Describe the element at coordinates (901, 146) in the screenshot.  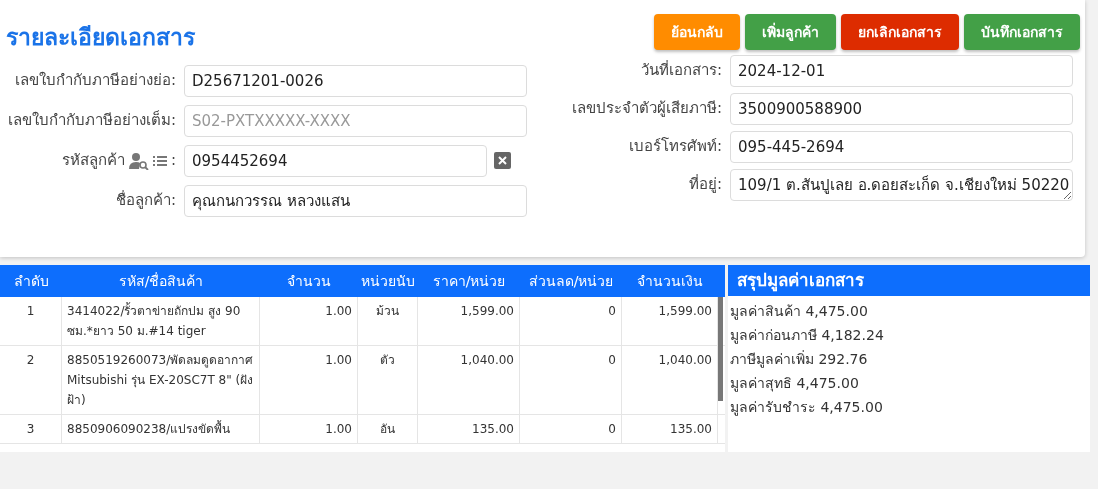
I see `input-field: 095-445-2694` at that location.